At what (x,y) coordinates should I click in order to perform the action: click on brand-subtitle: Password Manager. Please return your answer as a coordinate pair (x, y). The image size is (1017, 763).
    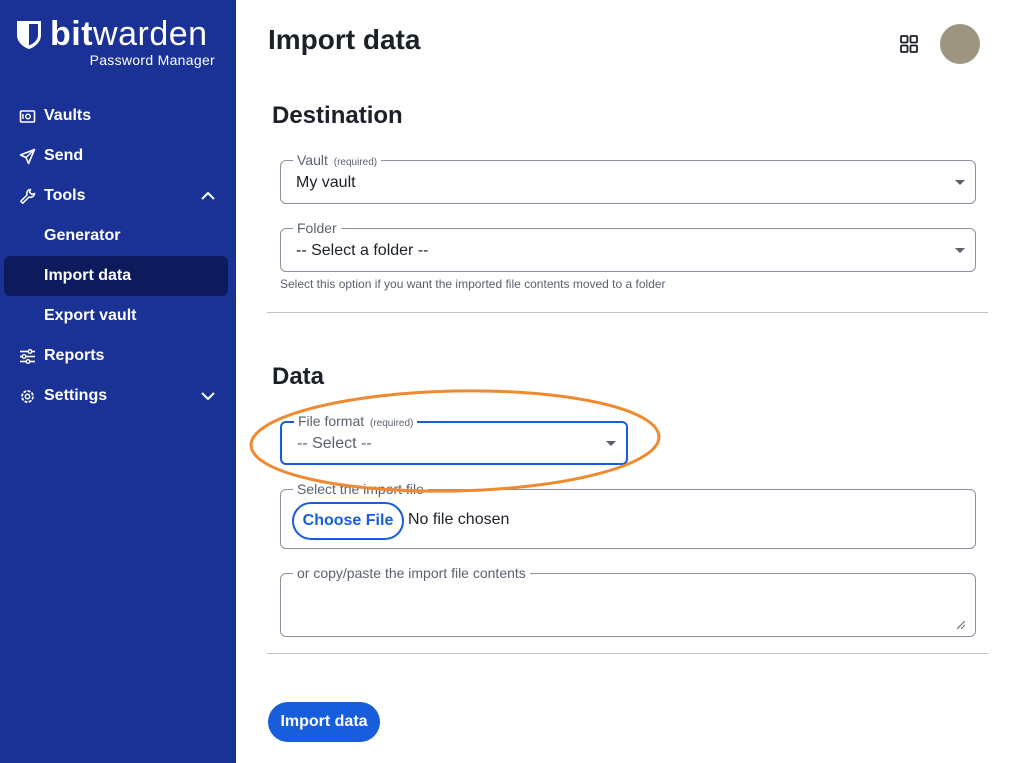
    Looking at the image, I should click on (152, 60).